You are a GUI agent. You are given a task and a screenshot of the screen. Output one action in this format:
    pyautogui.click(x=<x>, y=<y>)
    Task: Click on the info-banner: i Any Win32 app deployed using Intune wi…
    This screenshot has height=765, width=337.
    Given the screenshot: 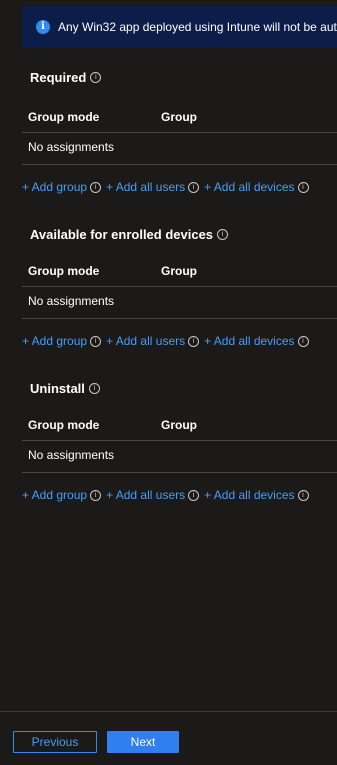 What is the action you would take?
    pyautogui.click(x=179, y=27)
    